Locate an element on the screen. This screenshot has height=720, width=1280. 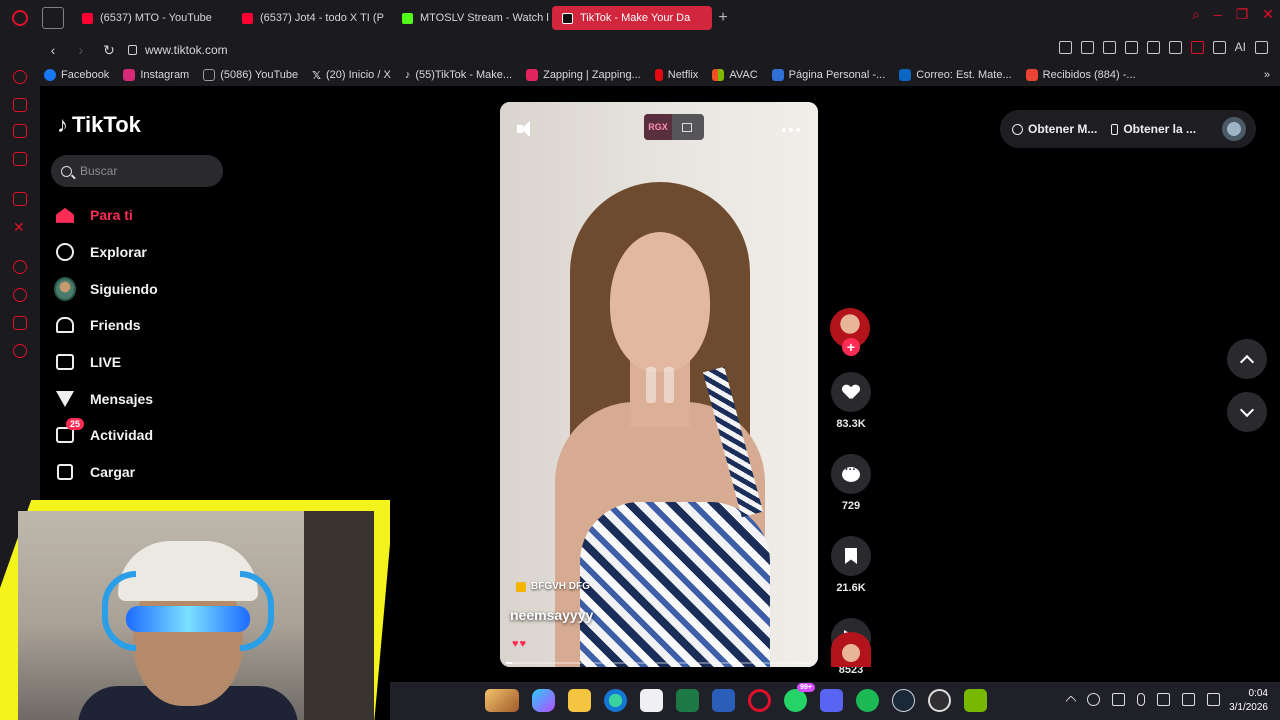
download-icon is located at coordinates (1219, 47).